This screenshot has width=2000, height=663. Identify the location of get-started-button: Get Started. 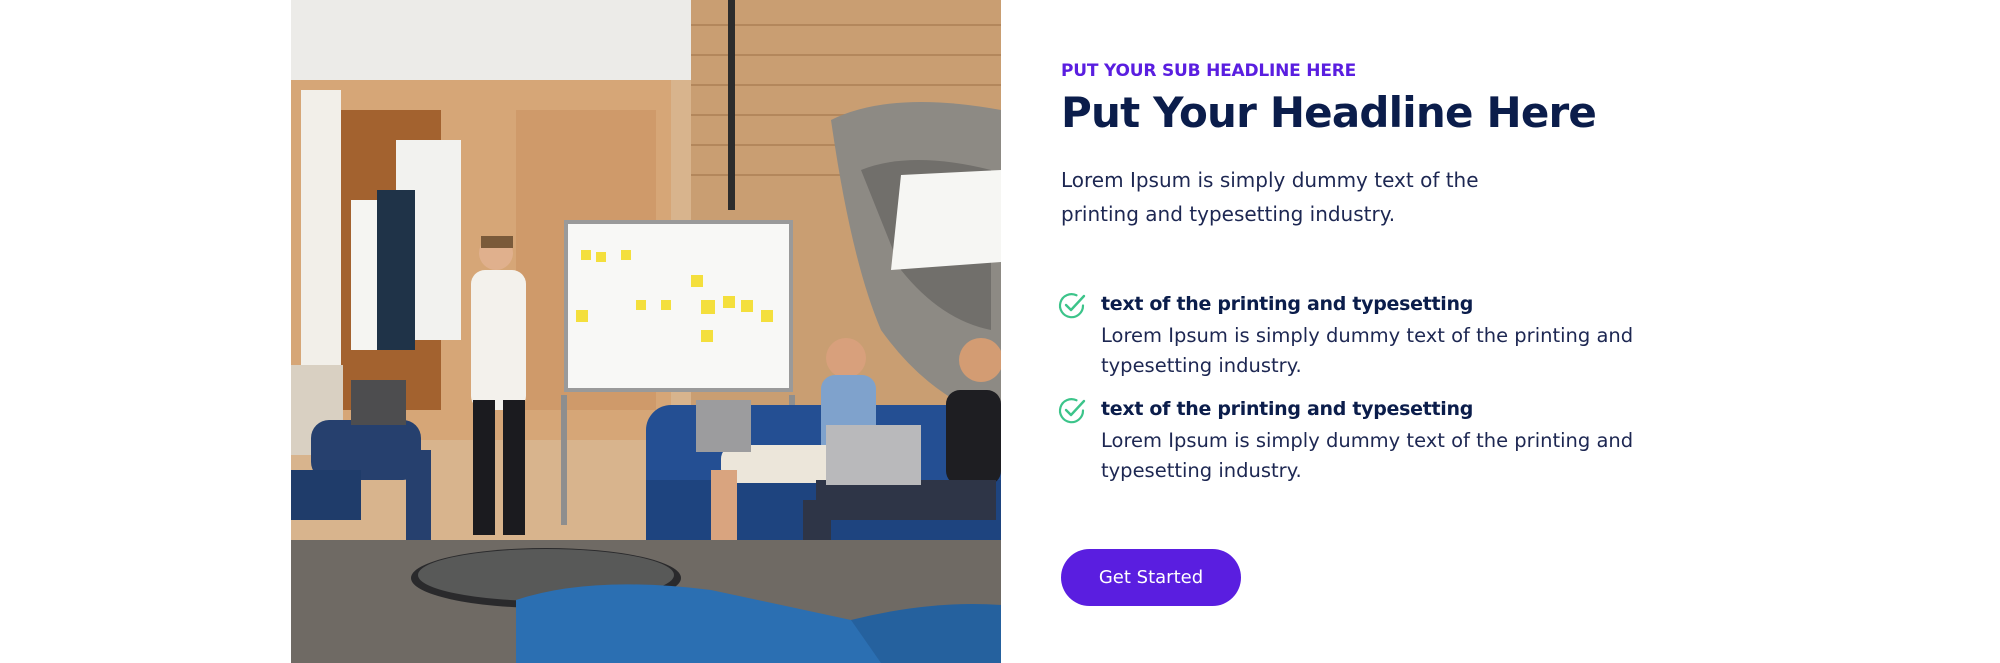
(1151, 577).